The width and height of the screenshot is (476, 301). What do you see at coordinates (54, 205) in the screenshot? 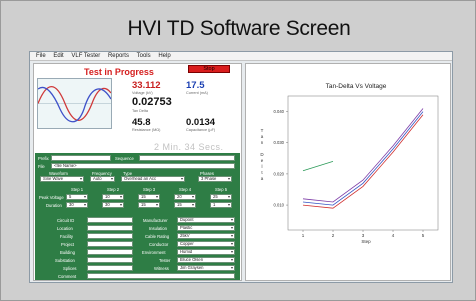
I see `duration-label: Duration` at bounding box center [54, 205].